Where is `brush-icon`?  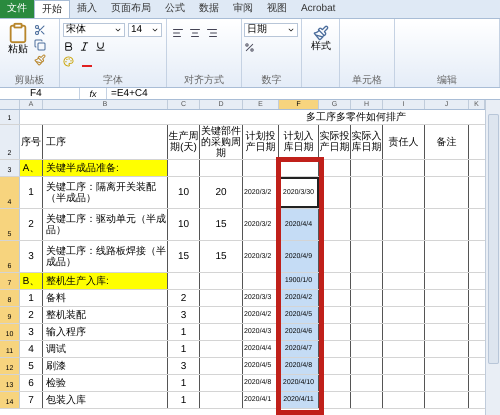 brush-icon is located at coordinates (40, 60).